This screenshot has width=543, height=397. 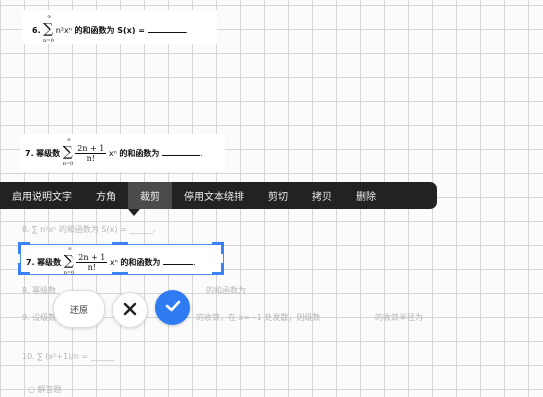 What do you see at coordinates (19, 269) in the screenshot?
I see `crop-handle-bottom-left` at bounding box center [19, 269].